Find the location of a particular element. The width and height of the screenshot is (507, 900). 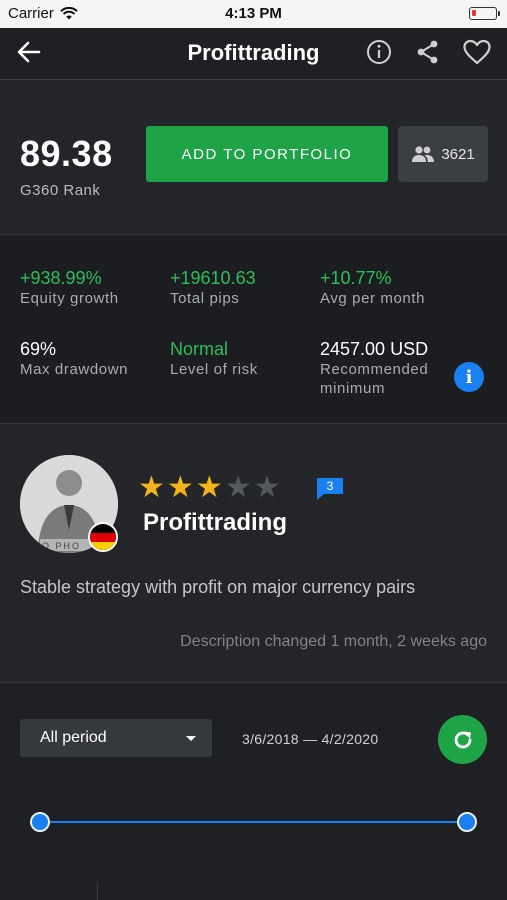

refresh-button is located at coordinates (462, 739).